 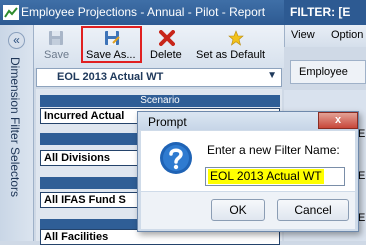 What do you see at coordinates (272, 75) in the screenshot?
I see `dropdown-arrow-icon: ▼` at bounding box center [272, 75].